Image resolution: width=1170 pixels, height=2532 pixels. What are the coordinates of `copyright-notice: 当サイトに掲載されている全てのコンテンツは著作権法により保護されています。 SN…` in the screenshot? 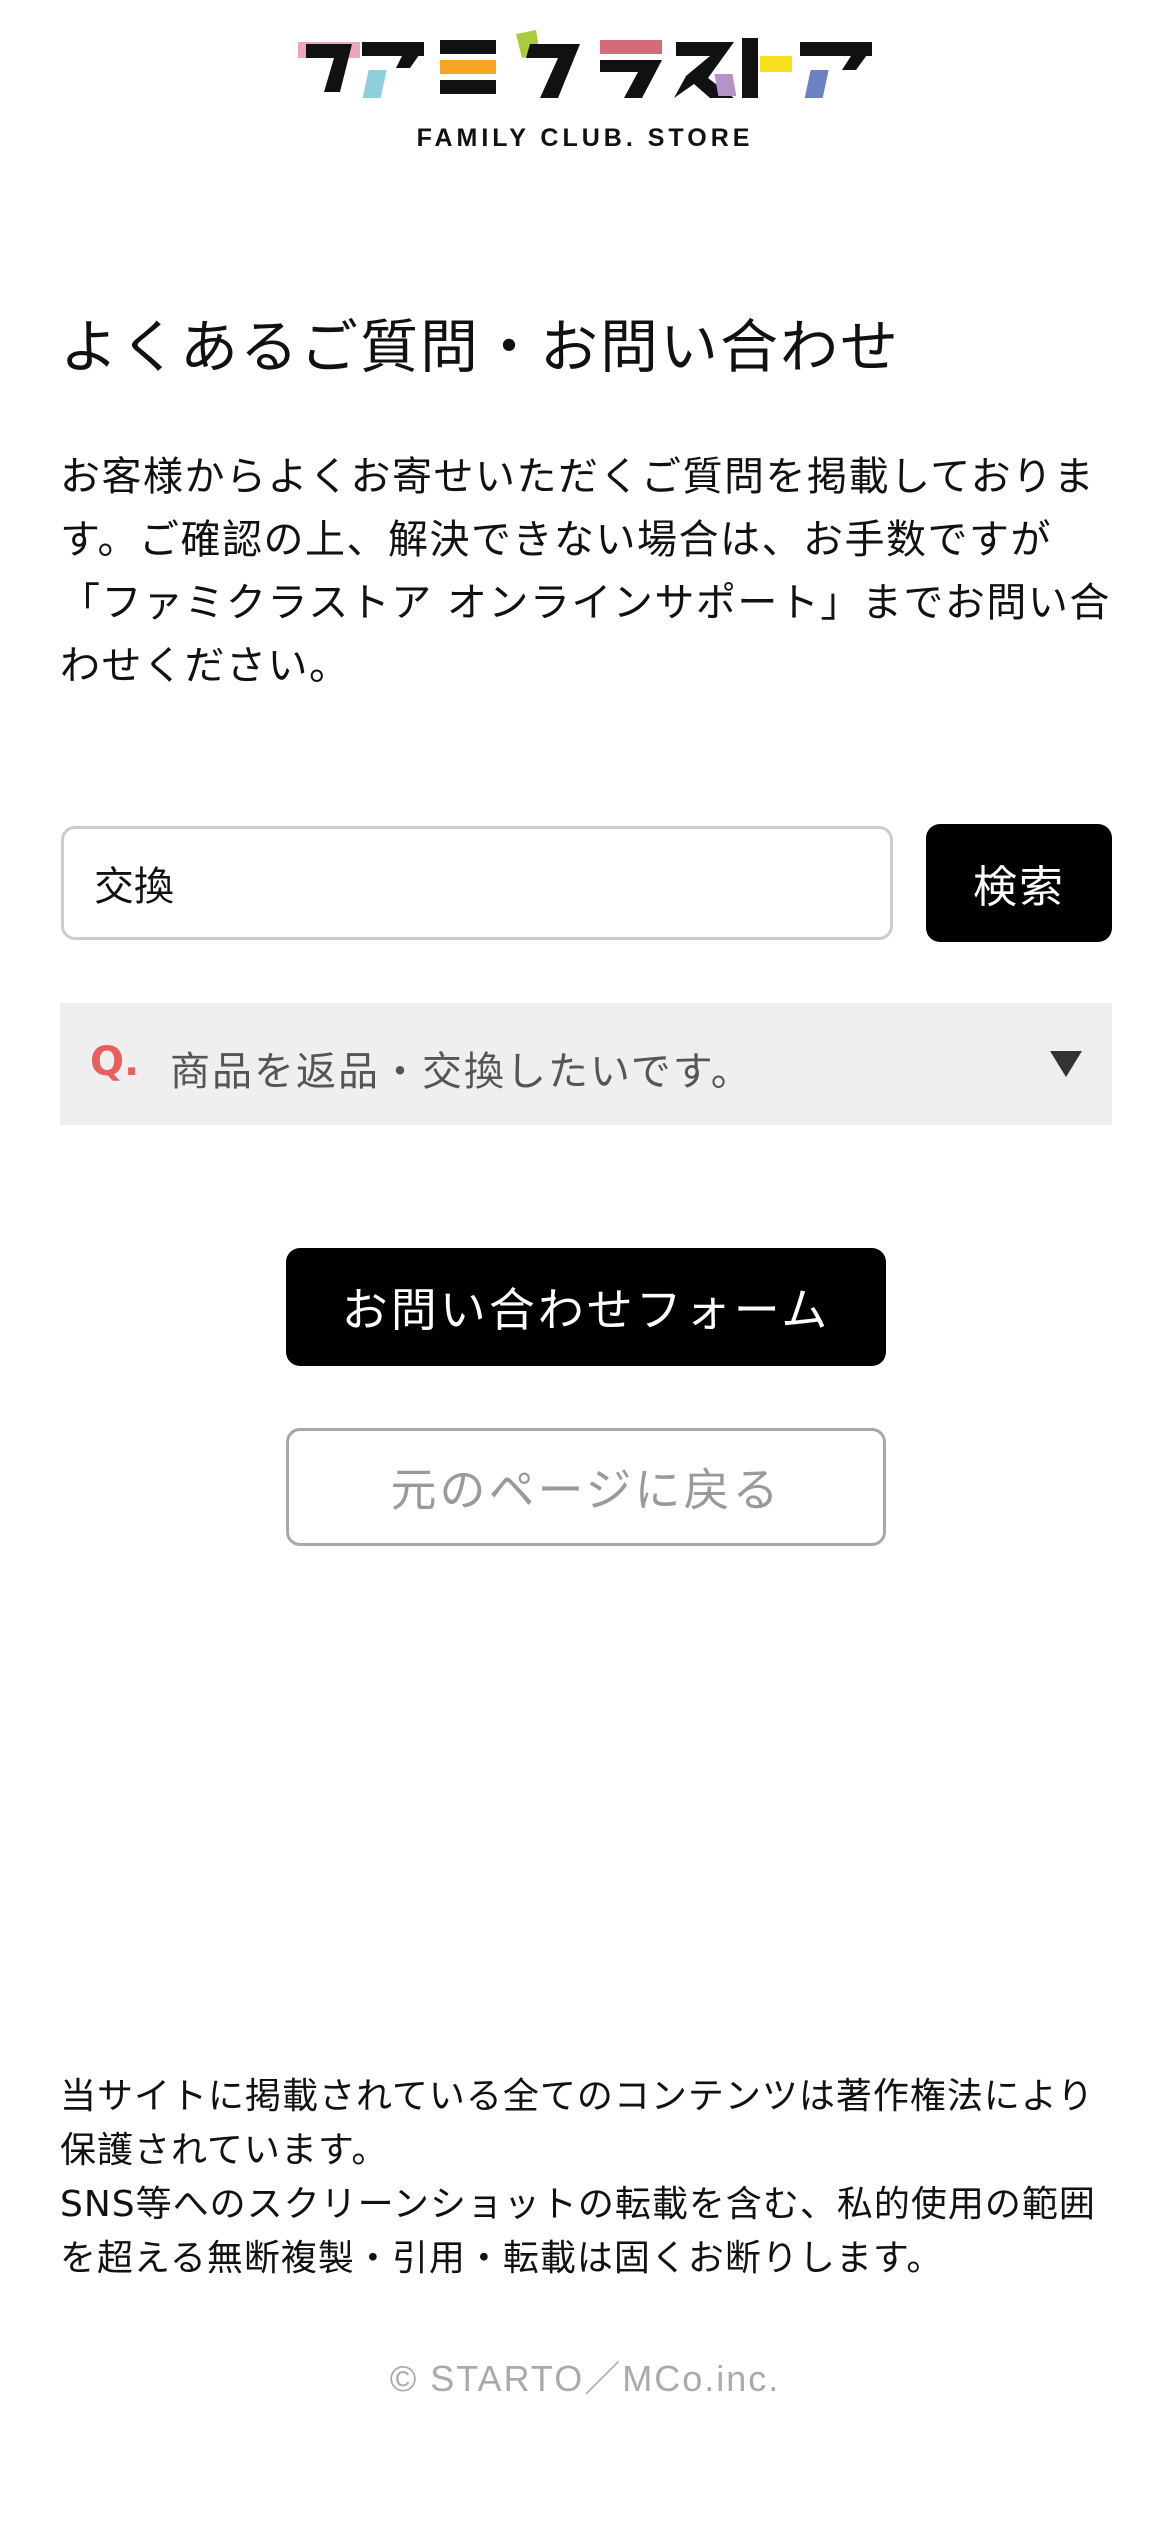 It's located at (595, 2178).